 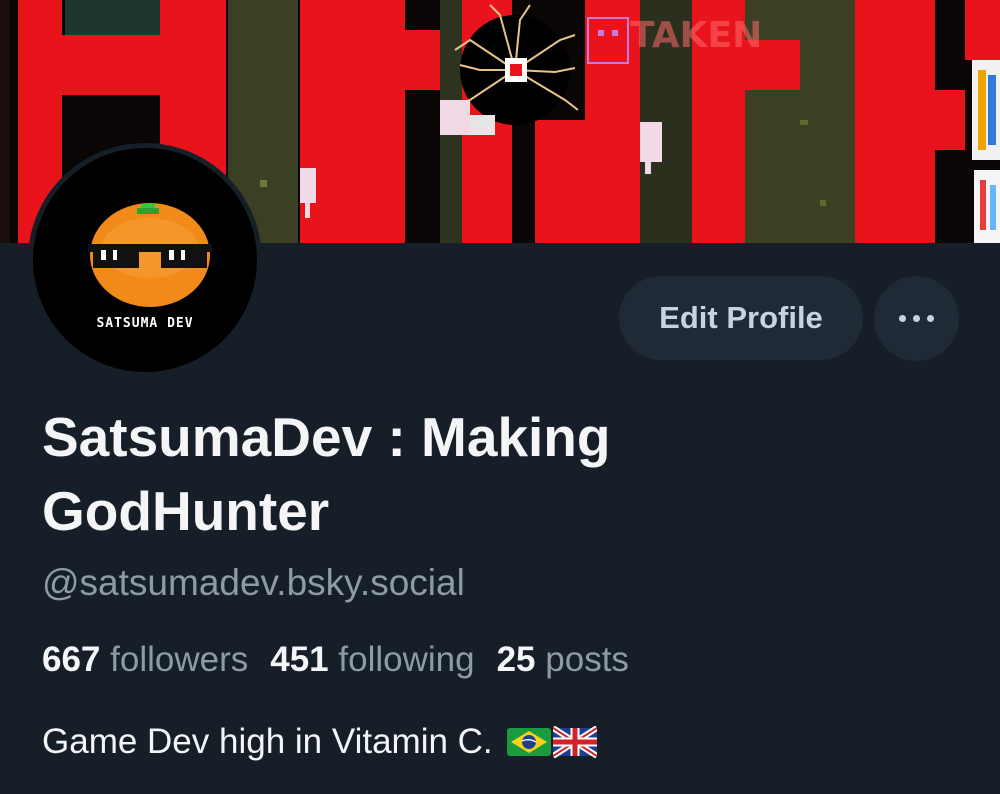 What do you see at coordinates (696, 35) in the screenshot?
I see `banner-watermark: TAKEN` at bounding box center [696, 35].